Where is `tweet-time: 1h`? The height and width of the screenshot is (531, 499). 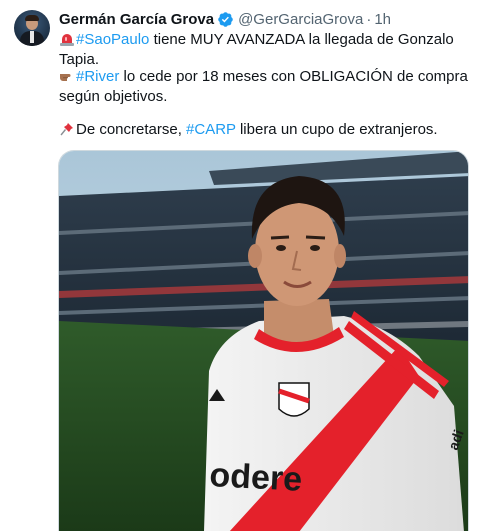 tweet-time: 1h is located at coordinates (382, 19).